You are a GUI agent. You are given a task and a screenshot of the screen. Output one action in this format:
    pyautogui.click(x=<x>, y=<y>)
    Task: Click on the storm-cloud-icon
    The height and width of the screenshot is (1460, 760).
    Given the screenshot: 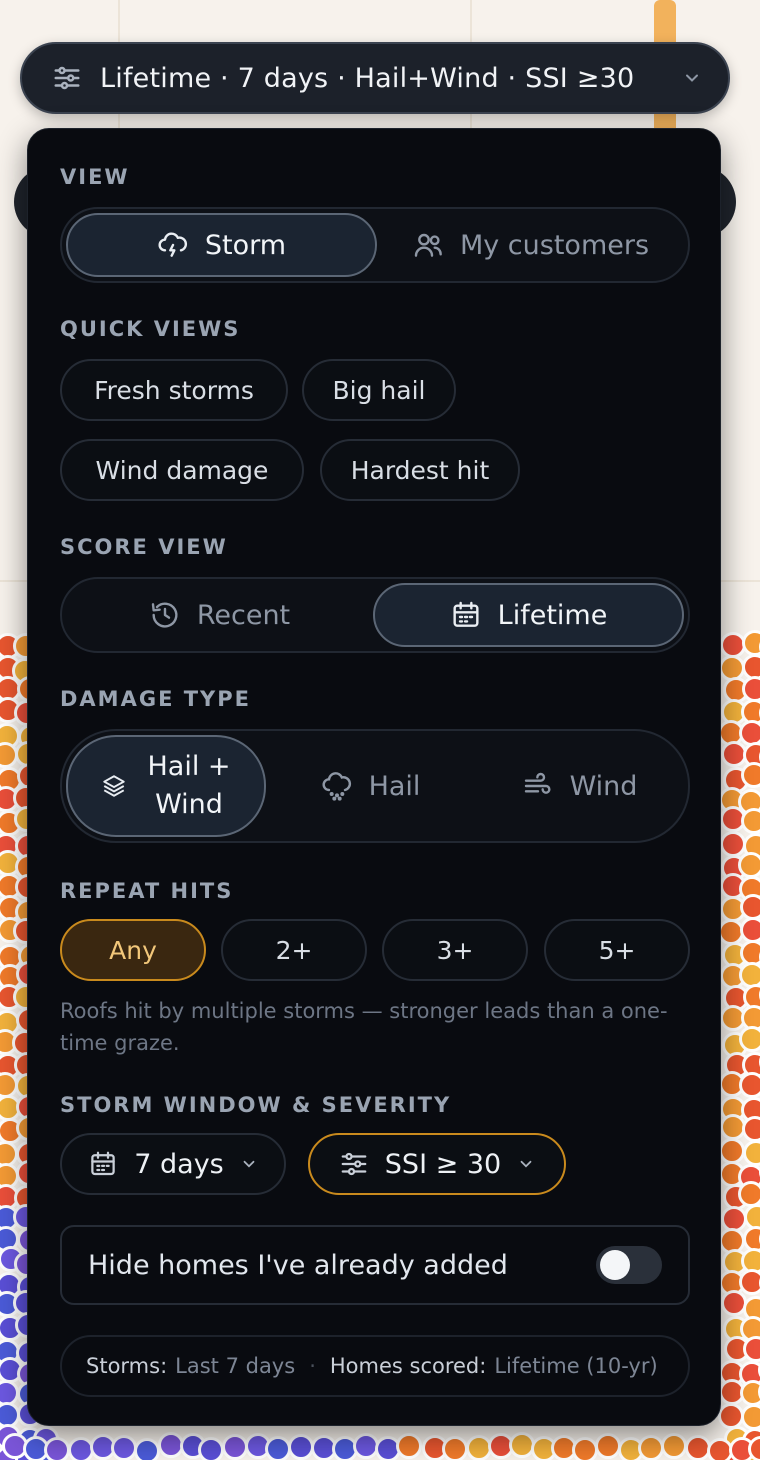 What is the action you would take?
    pyautogui.click(x=173, y=245)
    